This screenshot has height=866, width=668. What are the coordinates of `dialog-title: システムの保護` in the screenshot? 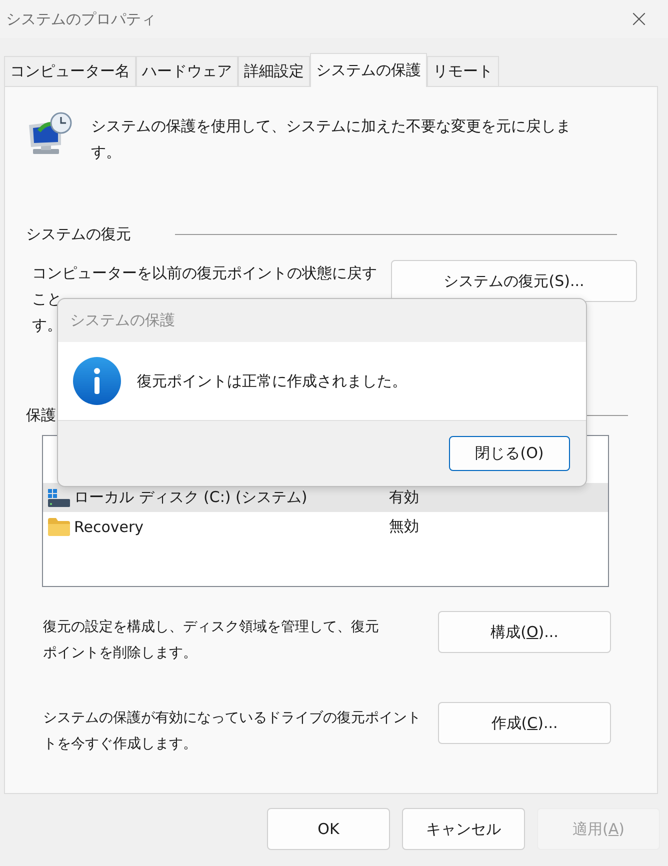 It's located at (122, 320).